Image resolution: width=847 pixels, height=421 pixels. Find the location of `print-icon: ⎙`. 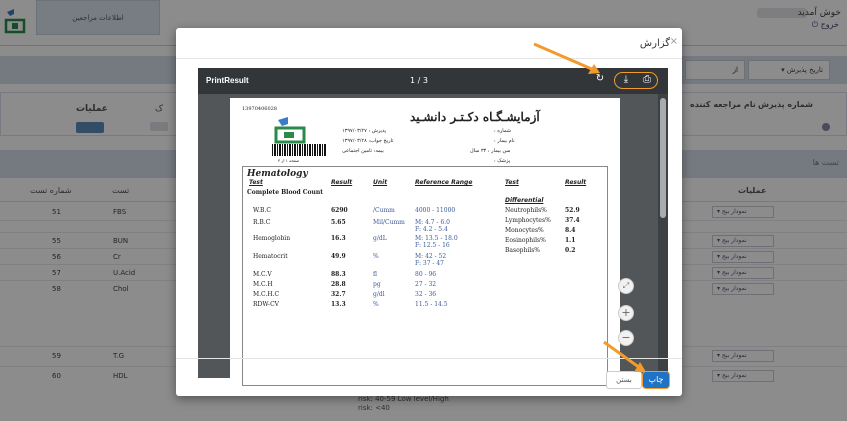

print-icon: ⎙ is located at coordinates (647, 81).